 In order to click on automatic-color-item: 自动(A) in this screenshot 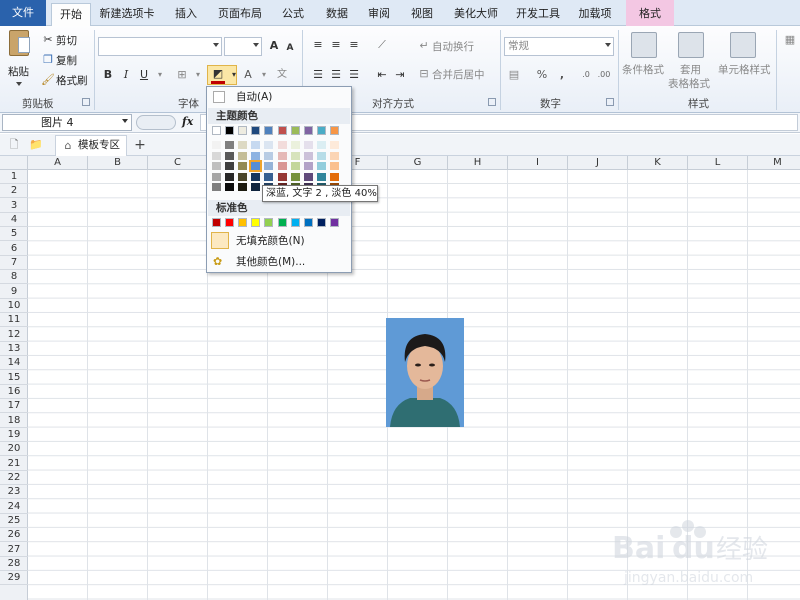, I will do `click(279, 97)`.